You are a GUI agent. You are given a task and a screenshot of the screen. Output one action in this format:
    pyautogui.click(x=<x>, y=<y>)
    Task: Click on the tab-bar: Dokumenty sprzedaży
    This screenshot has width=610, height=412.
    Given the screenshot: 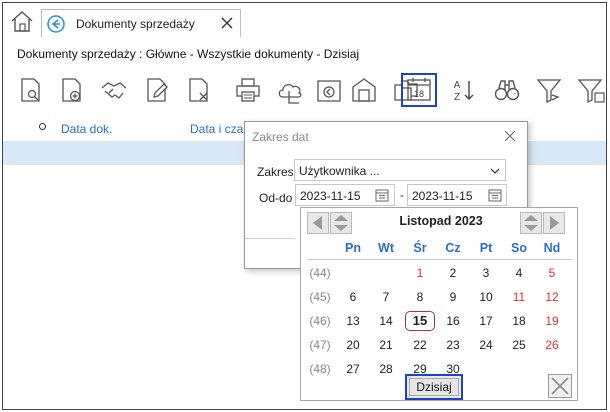 What is the action you would take?
    pyautogui.click(x=304, y=20)
    